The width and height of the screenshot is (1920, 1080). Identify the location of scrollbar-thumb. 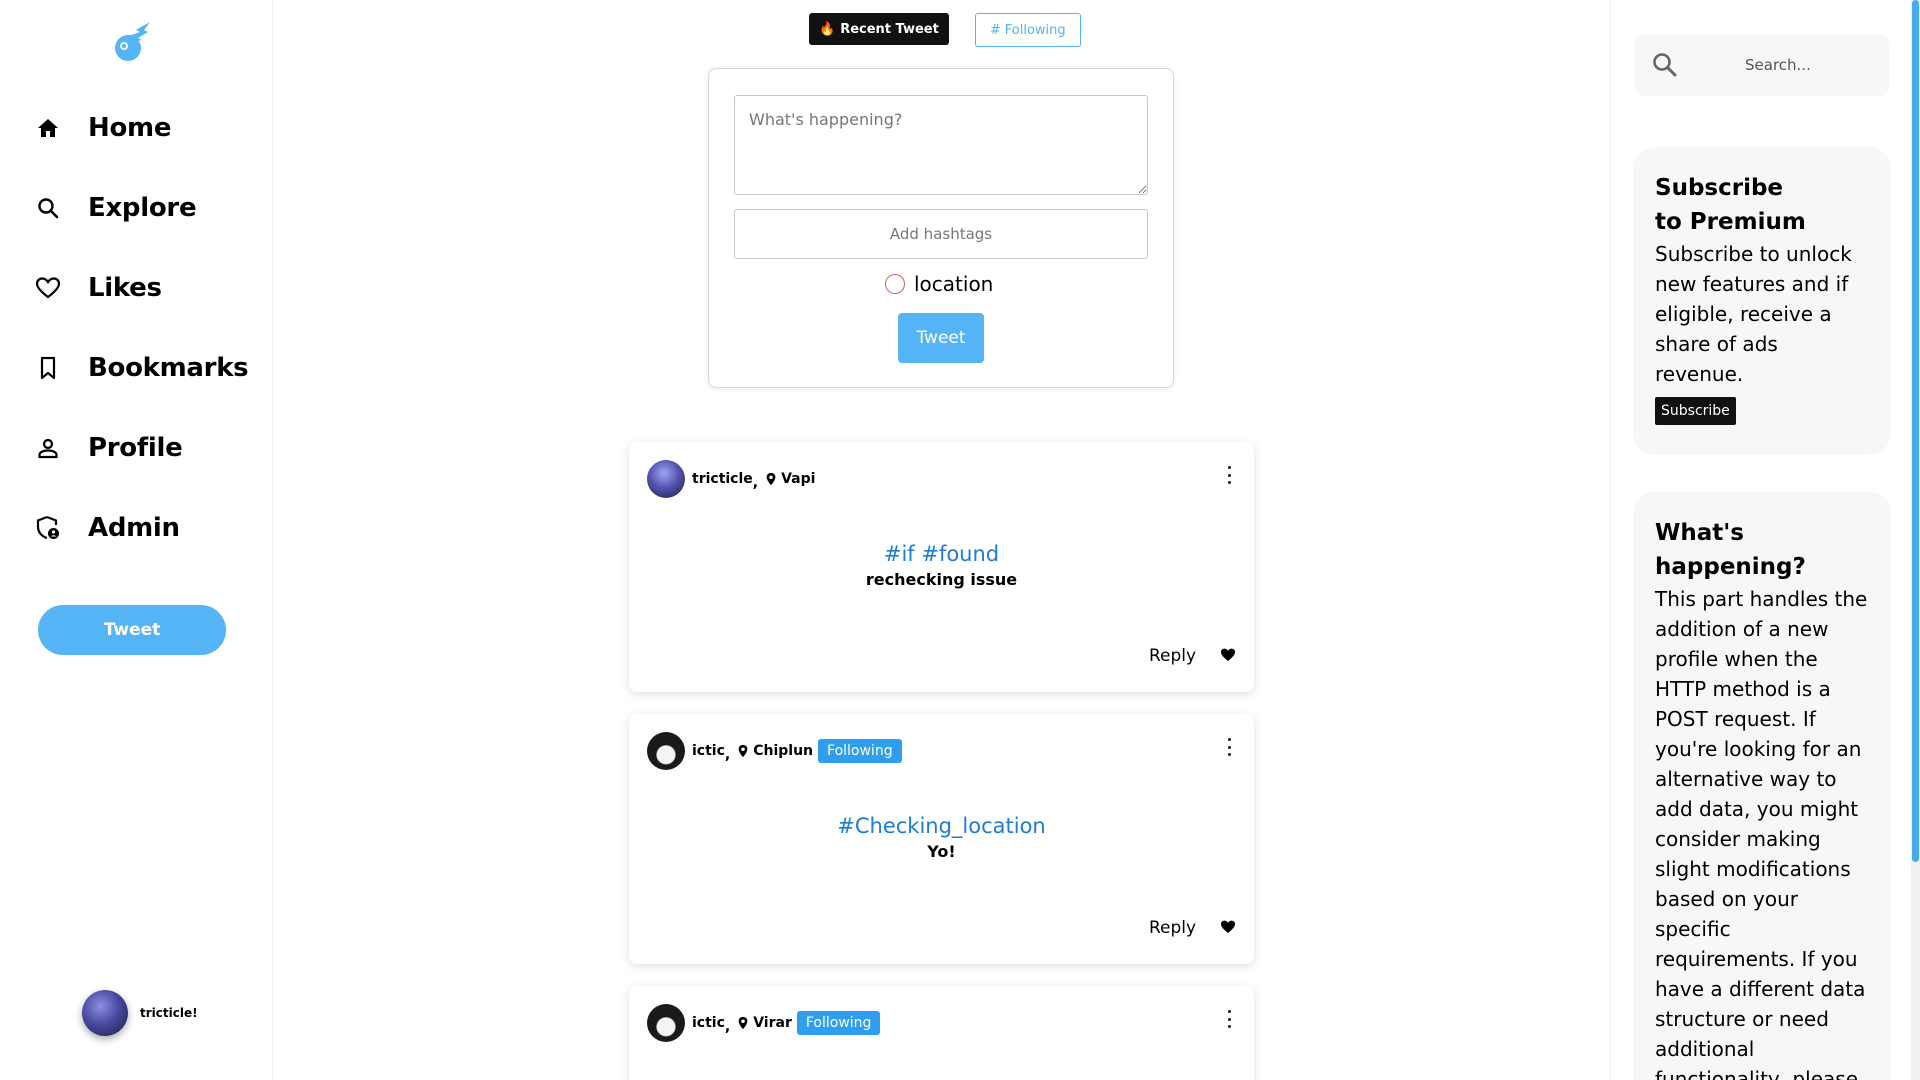
(1915, 431).